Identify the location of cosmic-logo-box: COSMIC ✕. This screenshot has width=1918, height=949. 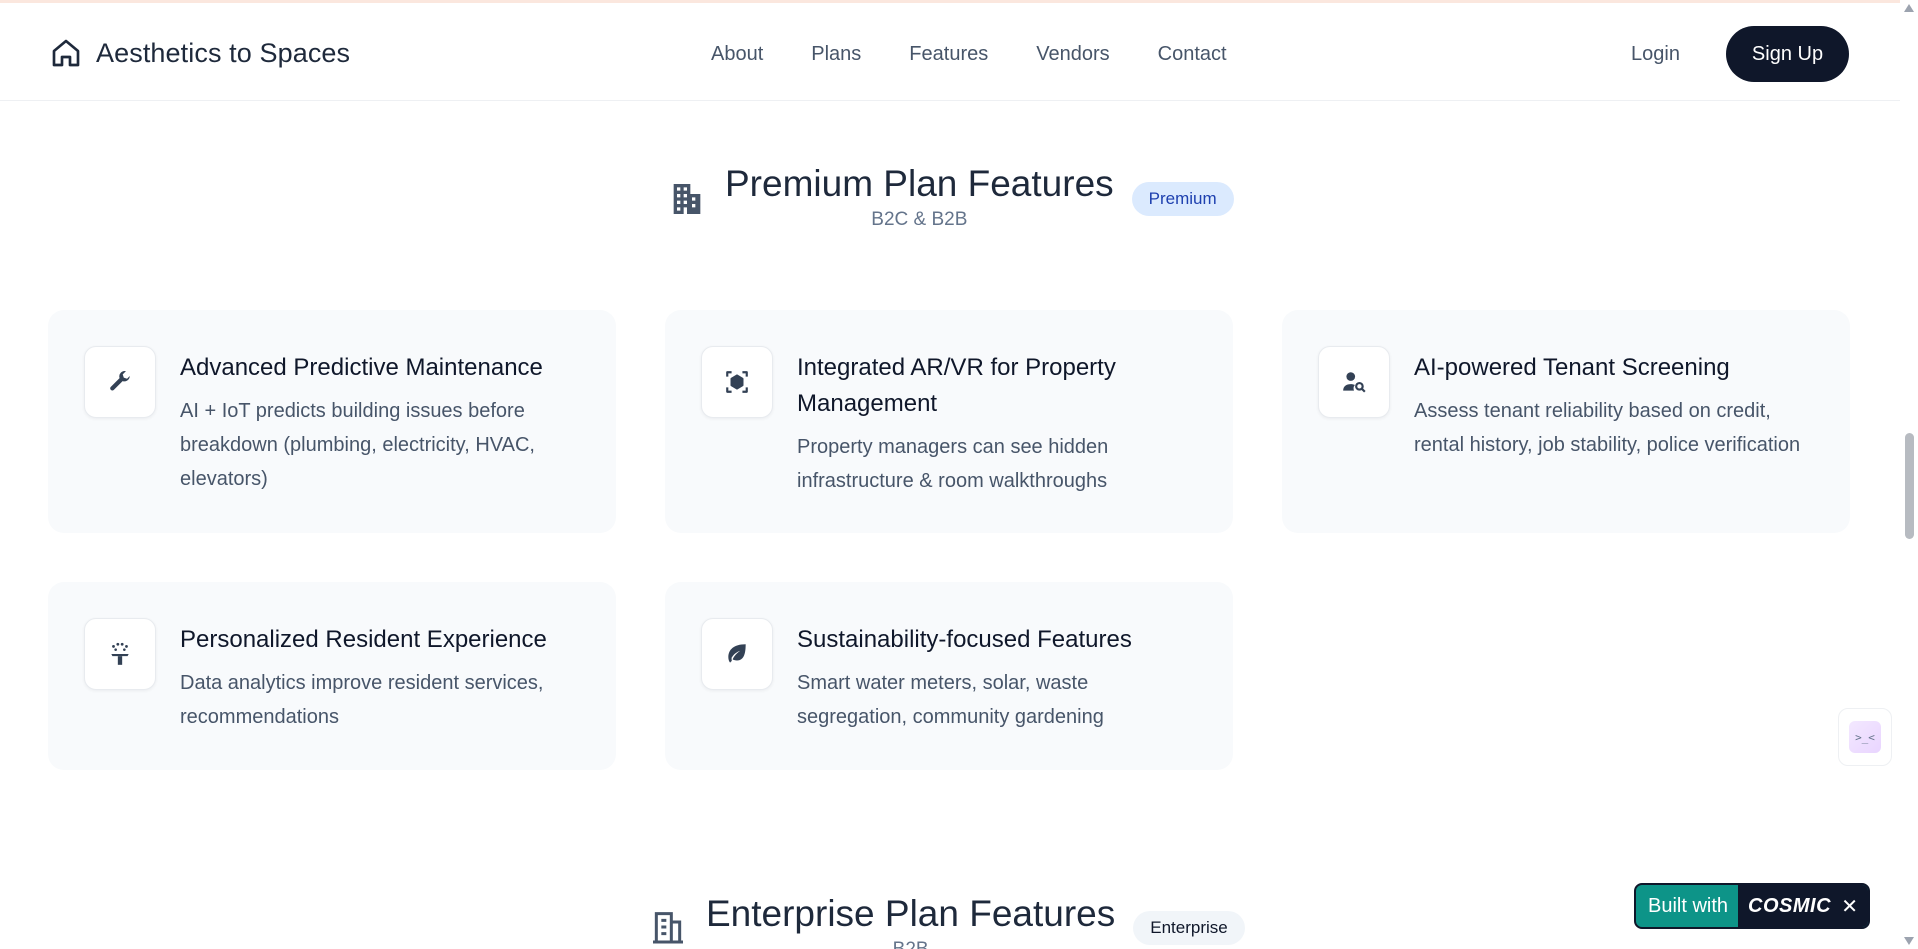
(1803, 906).